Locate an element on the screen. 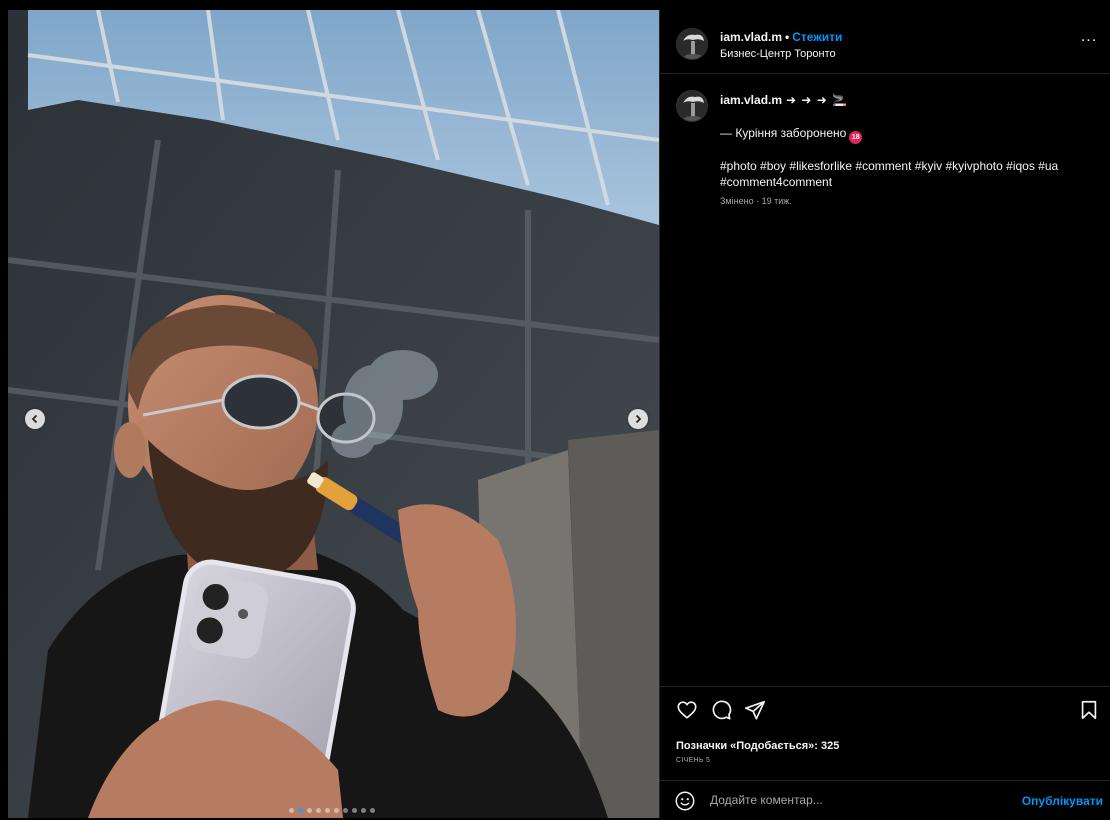 This screenshot has height=820, width=1110. heart-icon is located at coordinates (687, 710).